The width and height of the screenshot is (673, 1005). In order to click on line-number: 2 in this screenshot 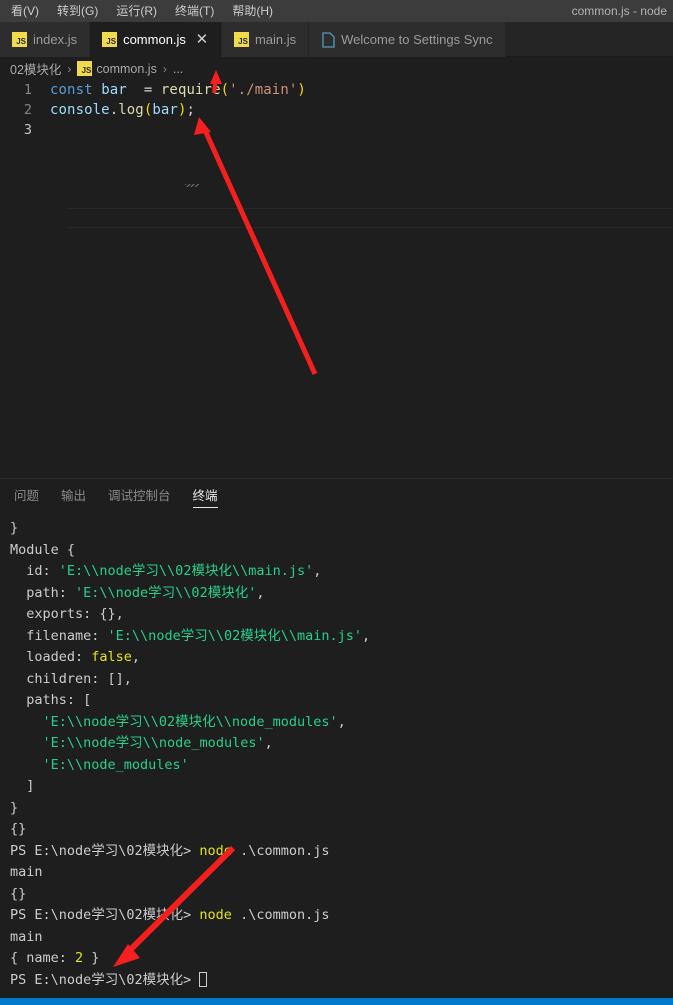, I will do `click(27, 110)`.